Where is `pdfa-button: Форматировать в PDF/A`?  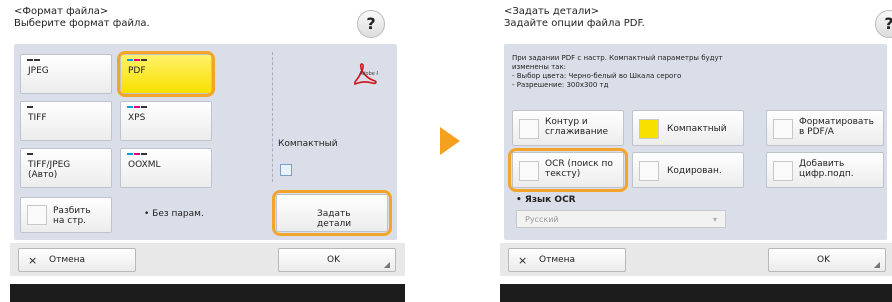 pdfa-button: Форматировать в PDF/A is located at coordinates (825, 128).